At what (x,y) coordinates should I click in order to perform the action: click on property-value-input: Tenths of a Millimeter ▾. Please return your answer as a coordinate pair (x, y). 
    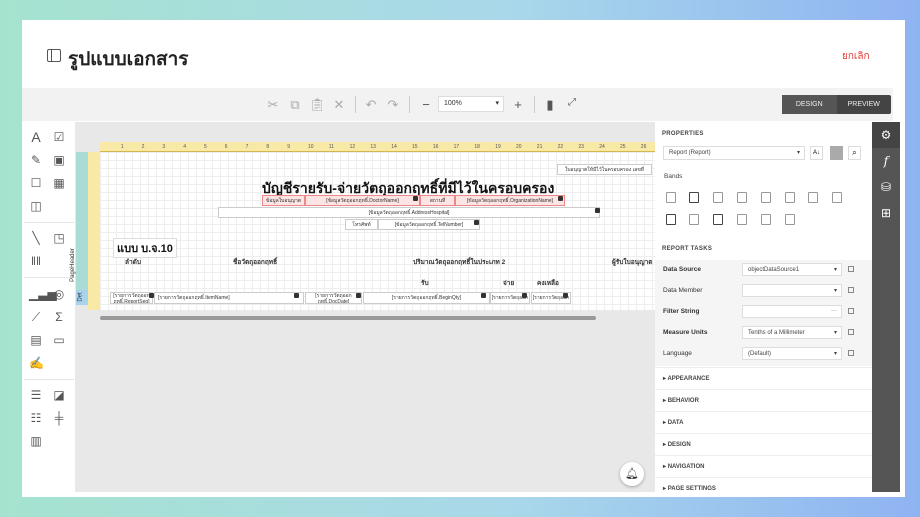
    Looking at the image, I should click on (792, 332).